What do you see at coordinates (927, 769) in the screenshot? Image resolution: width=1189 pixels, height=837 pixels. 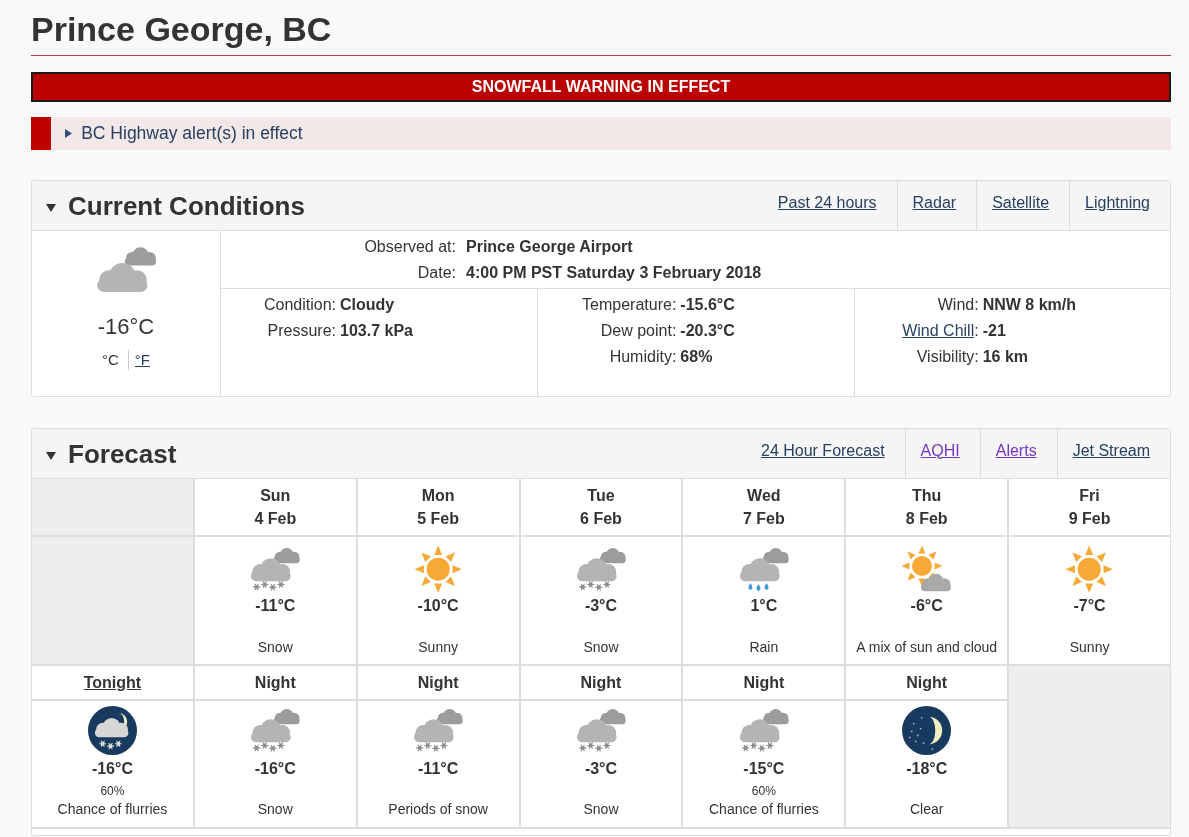 I see `forecast-temperature: -18°C` at bounding box center [927, 769].